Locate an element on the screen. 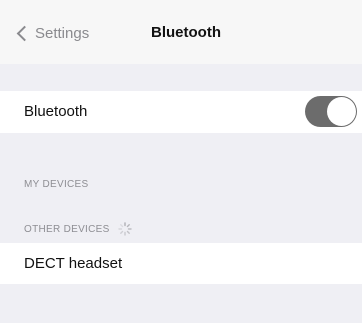  other-devices-header: OTHER DEVICES is located at coordinates (78, 229).